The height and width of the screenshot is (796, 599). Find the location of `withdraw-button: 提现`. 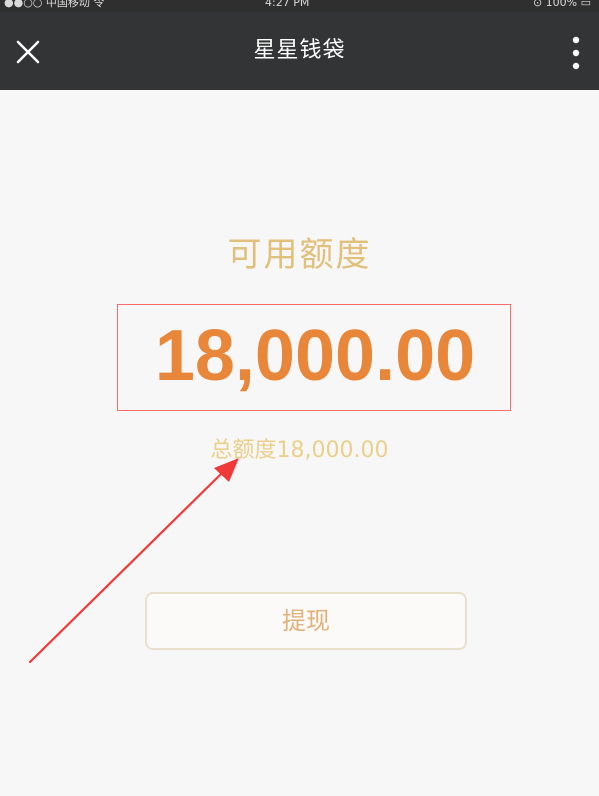

withdraw-button: 提现 is located at coordinates (306, 621).